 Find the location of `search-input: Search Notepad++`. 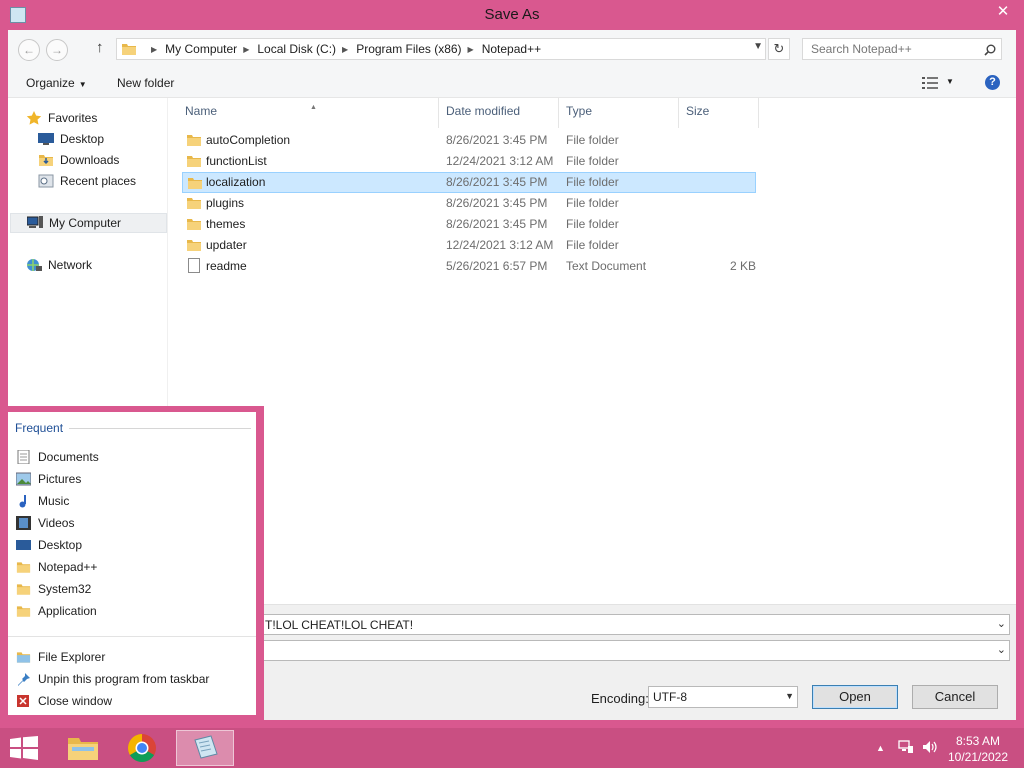

search-input: Search Notepad++ is located at coordinates (902, 49).